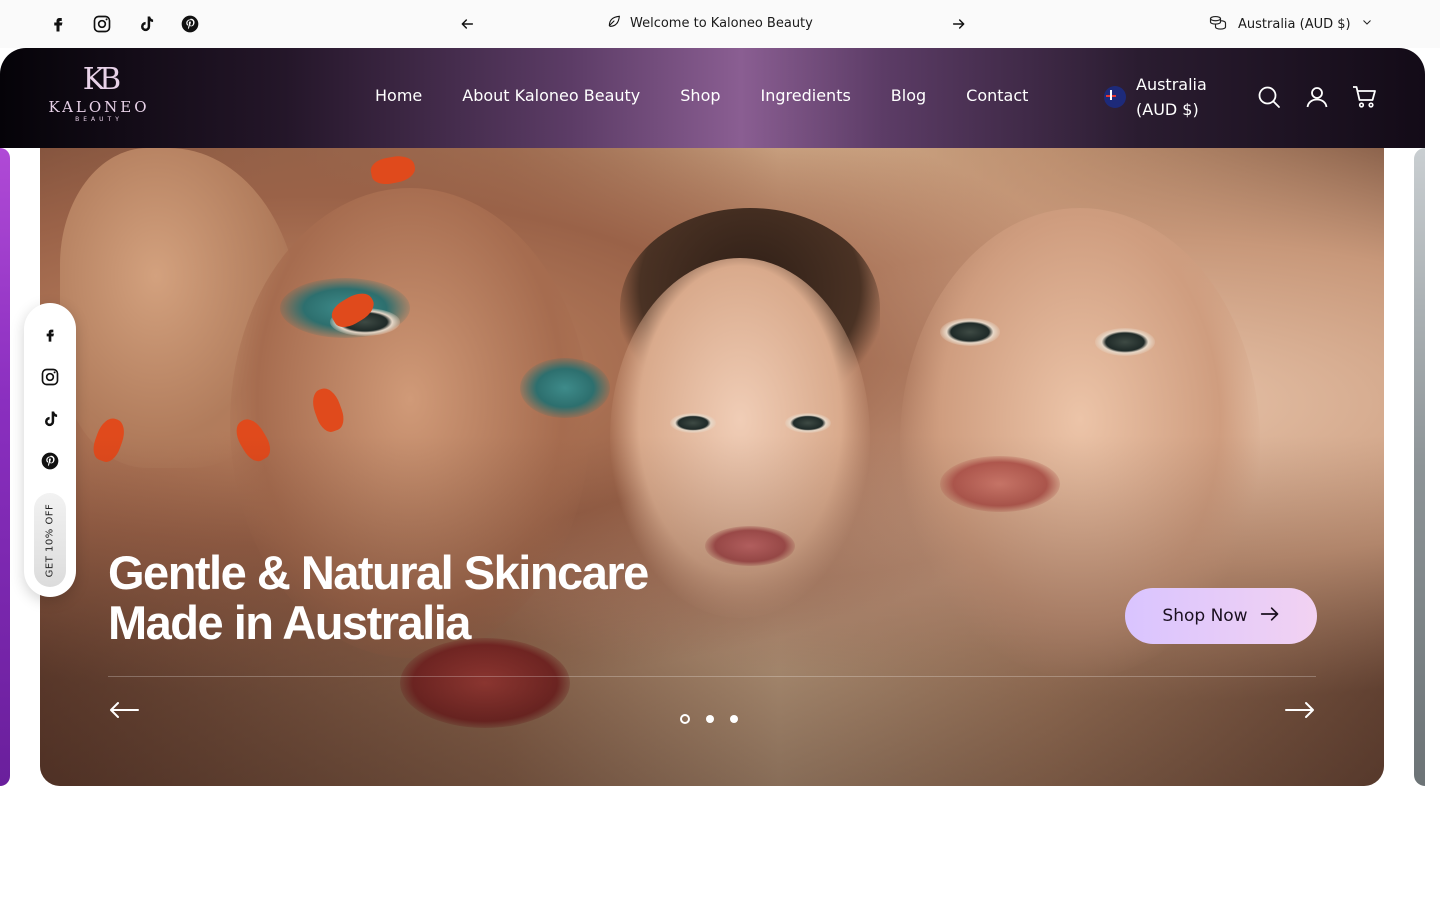  What do you see at coordinates (1419, 467) in the screenshot?
I see `next-slide-peek` at bounding box center [1419, 467].